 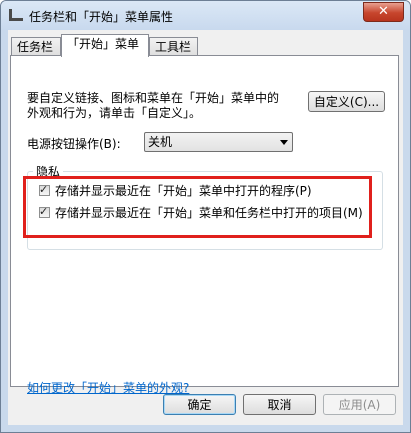 I want to click on privacy-group-title: 隐私, so click(x=48, y=171).